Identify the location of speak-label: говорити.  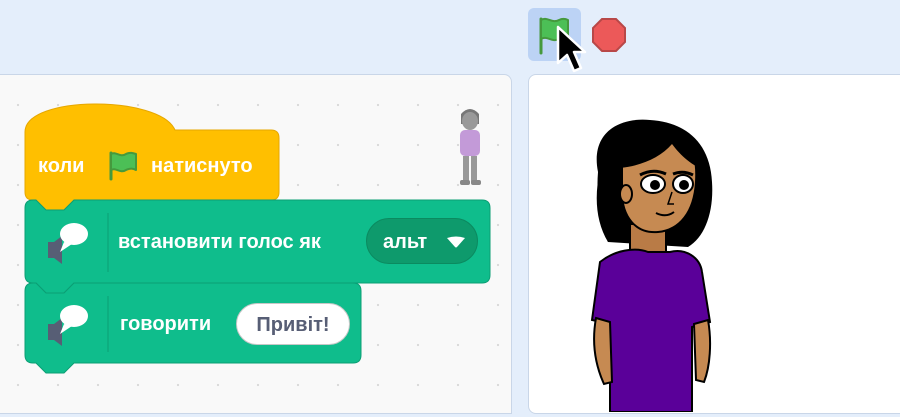
(166, 324).